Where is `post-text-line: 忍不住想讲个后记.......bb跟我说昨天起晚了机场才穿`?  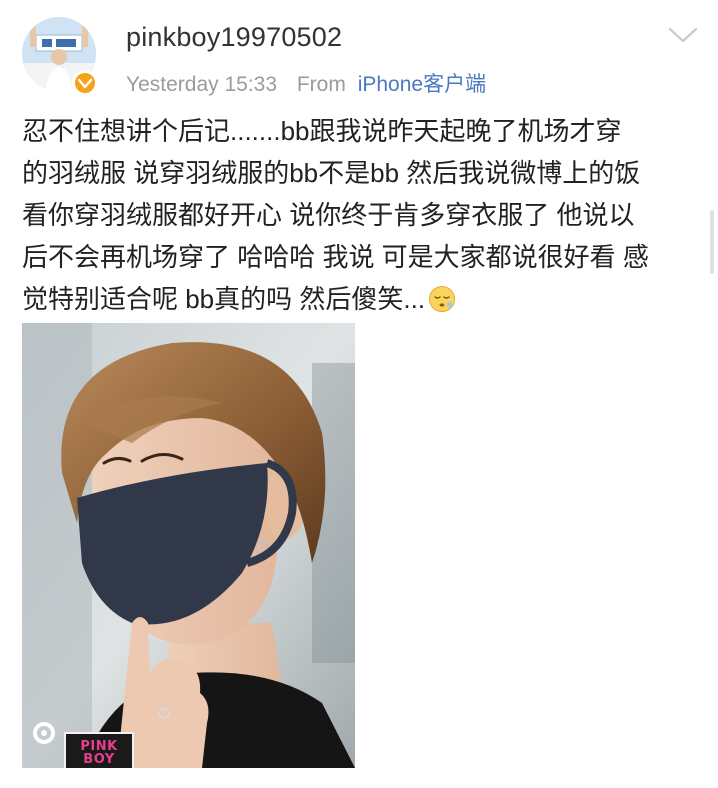 post-text-line: 忍不住想讲个后记.......bb跟我说昨天起晚了机场才穿 is located at coordinates (322, 131).